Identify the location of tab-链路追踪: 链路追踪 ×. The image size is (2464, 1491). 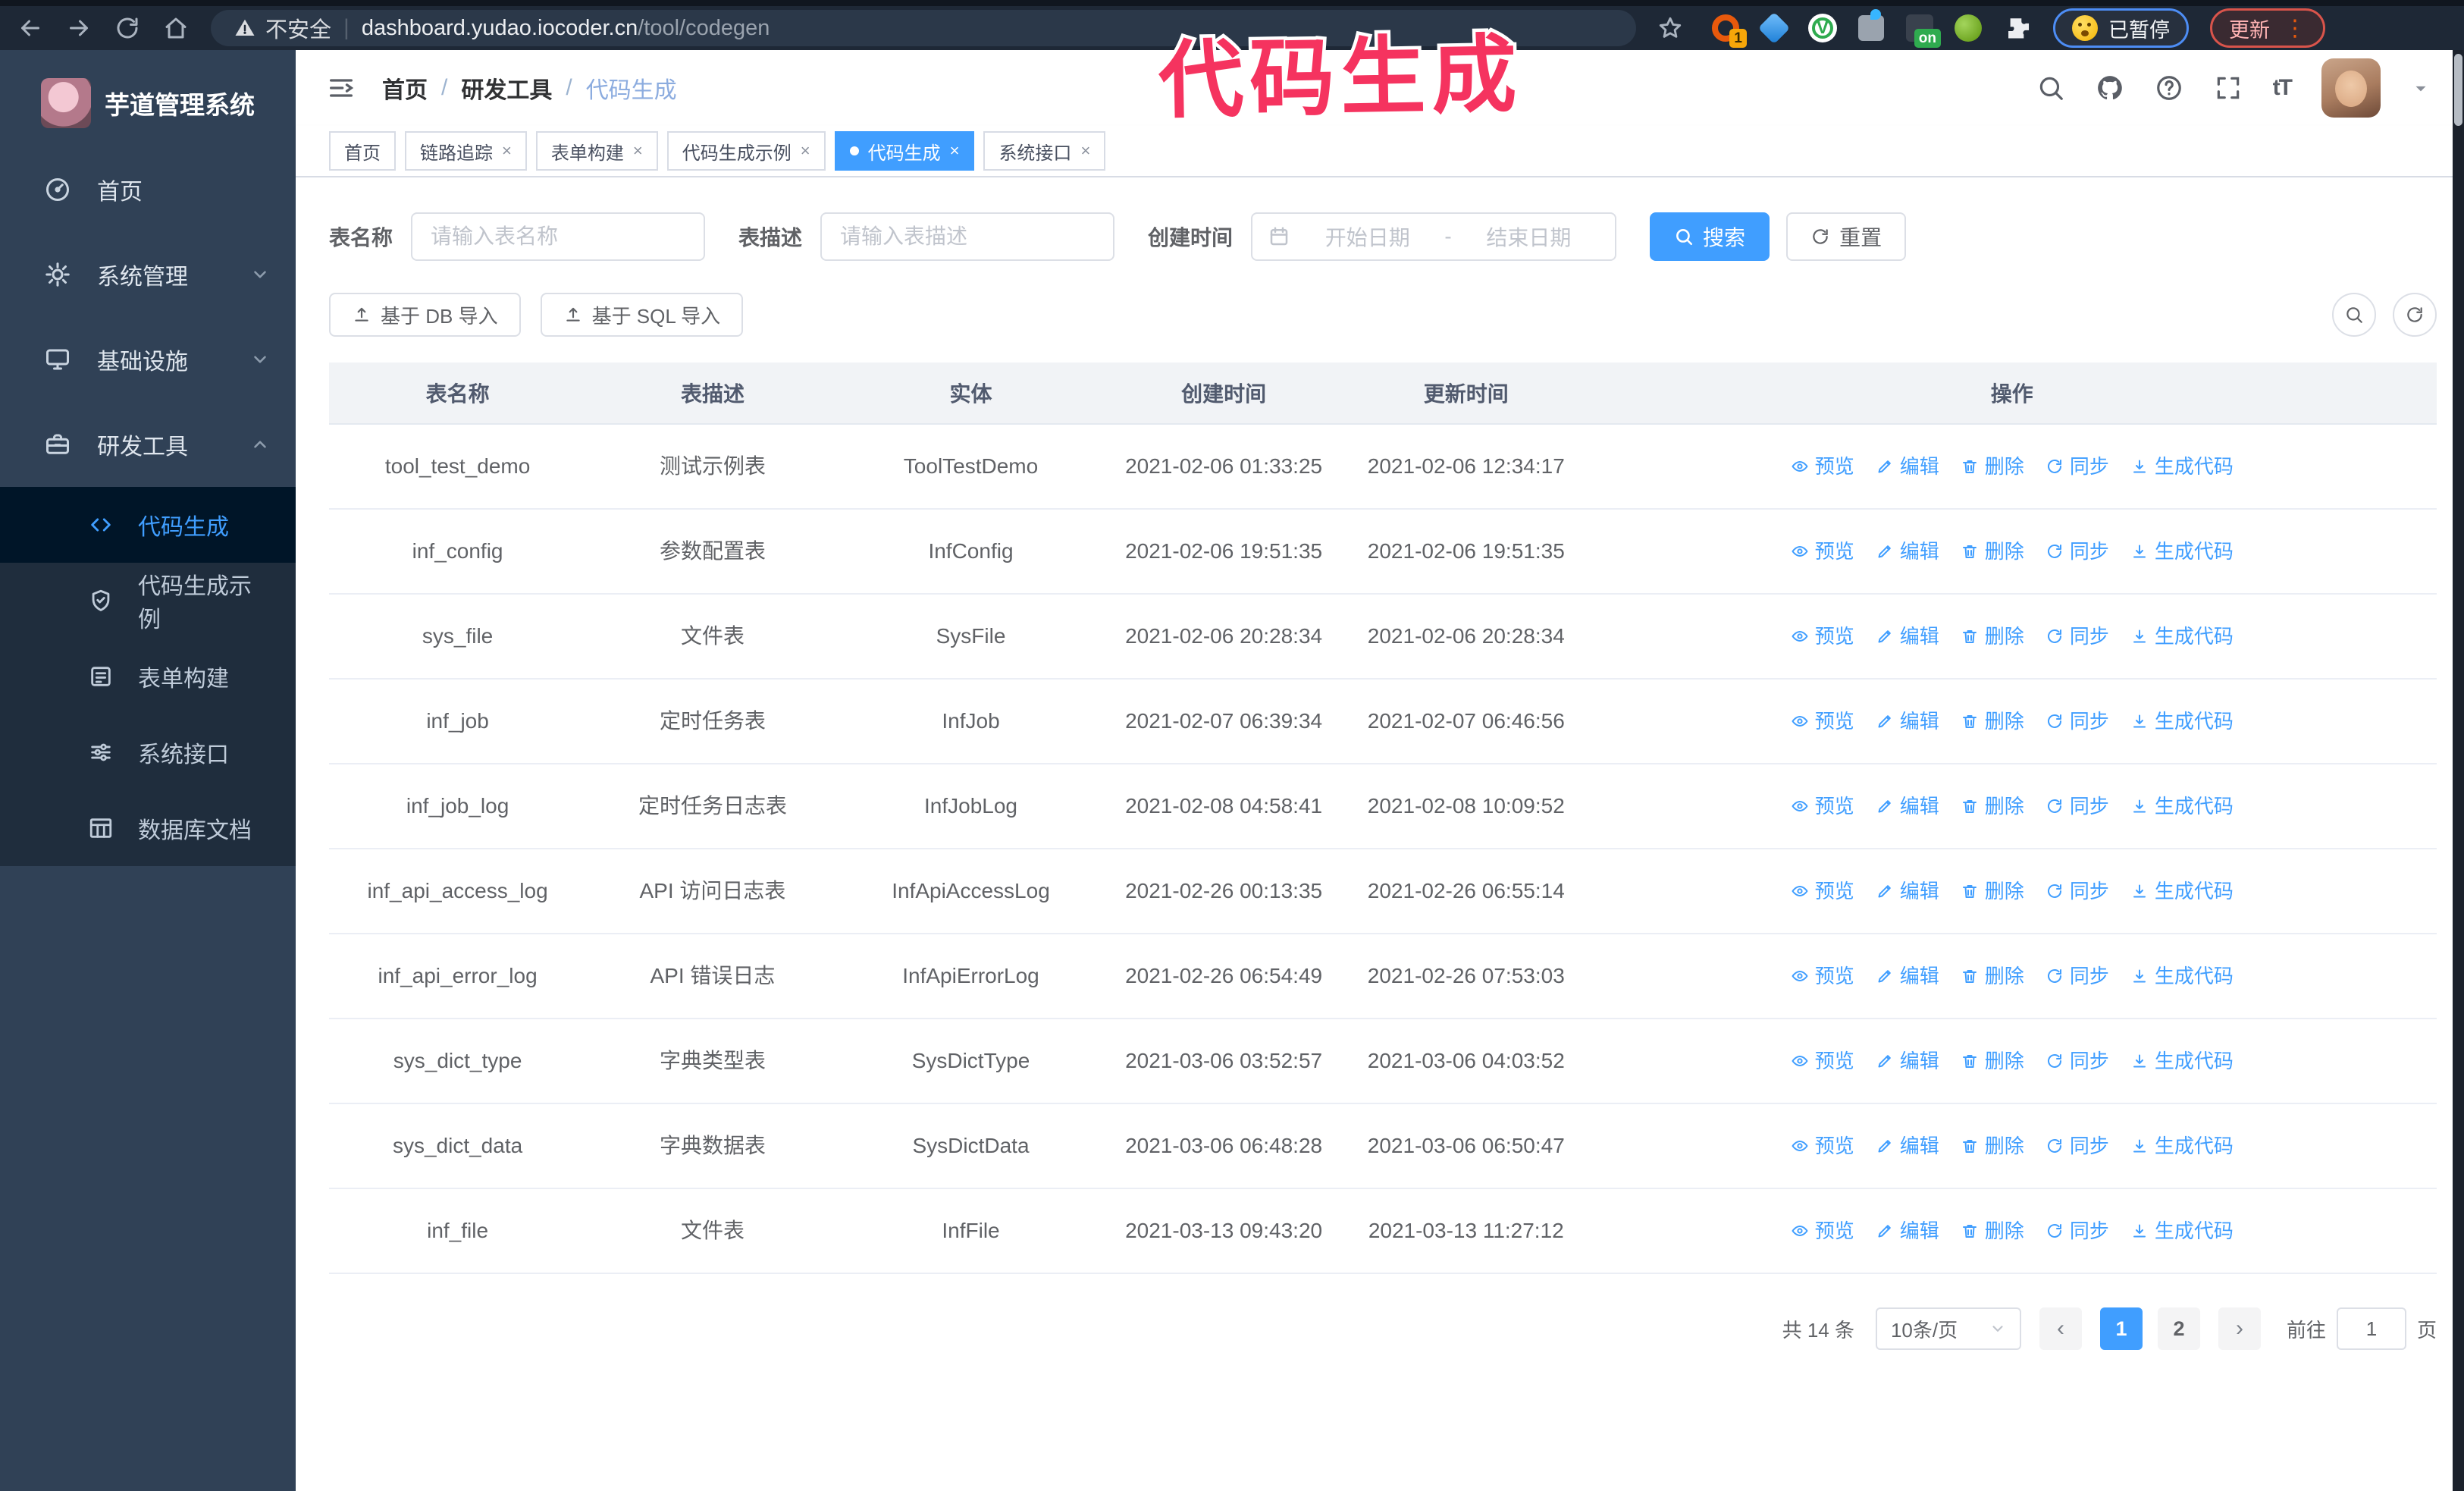
(466, 151).